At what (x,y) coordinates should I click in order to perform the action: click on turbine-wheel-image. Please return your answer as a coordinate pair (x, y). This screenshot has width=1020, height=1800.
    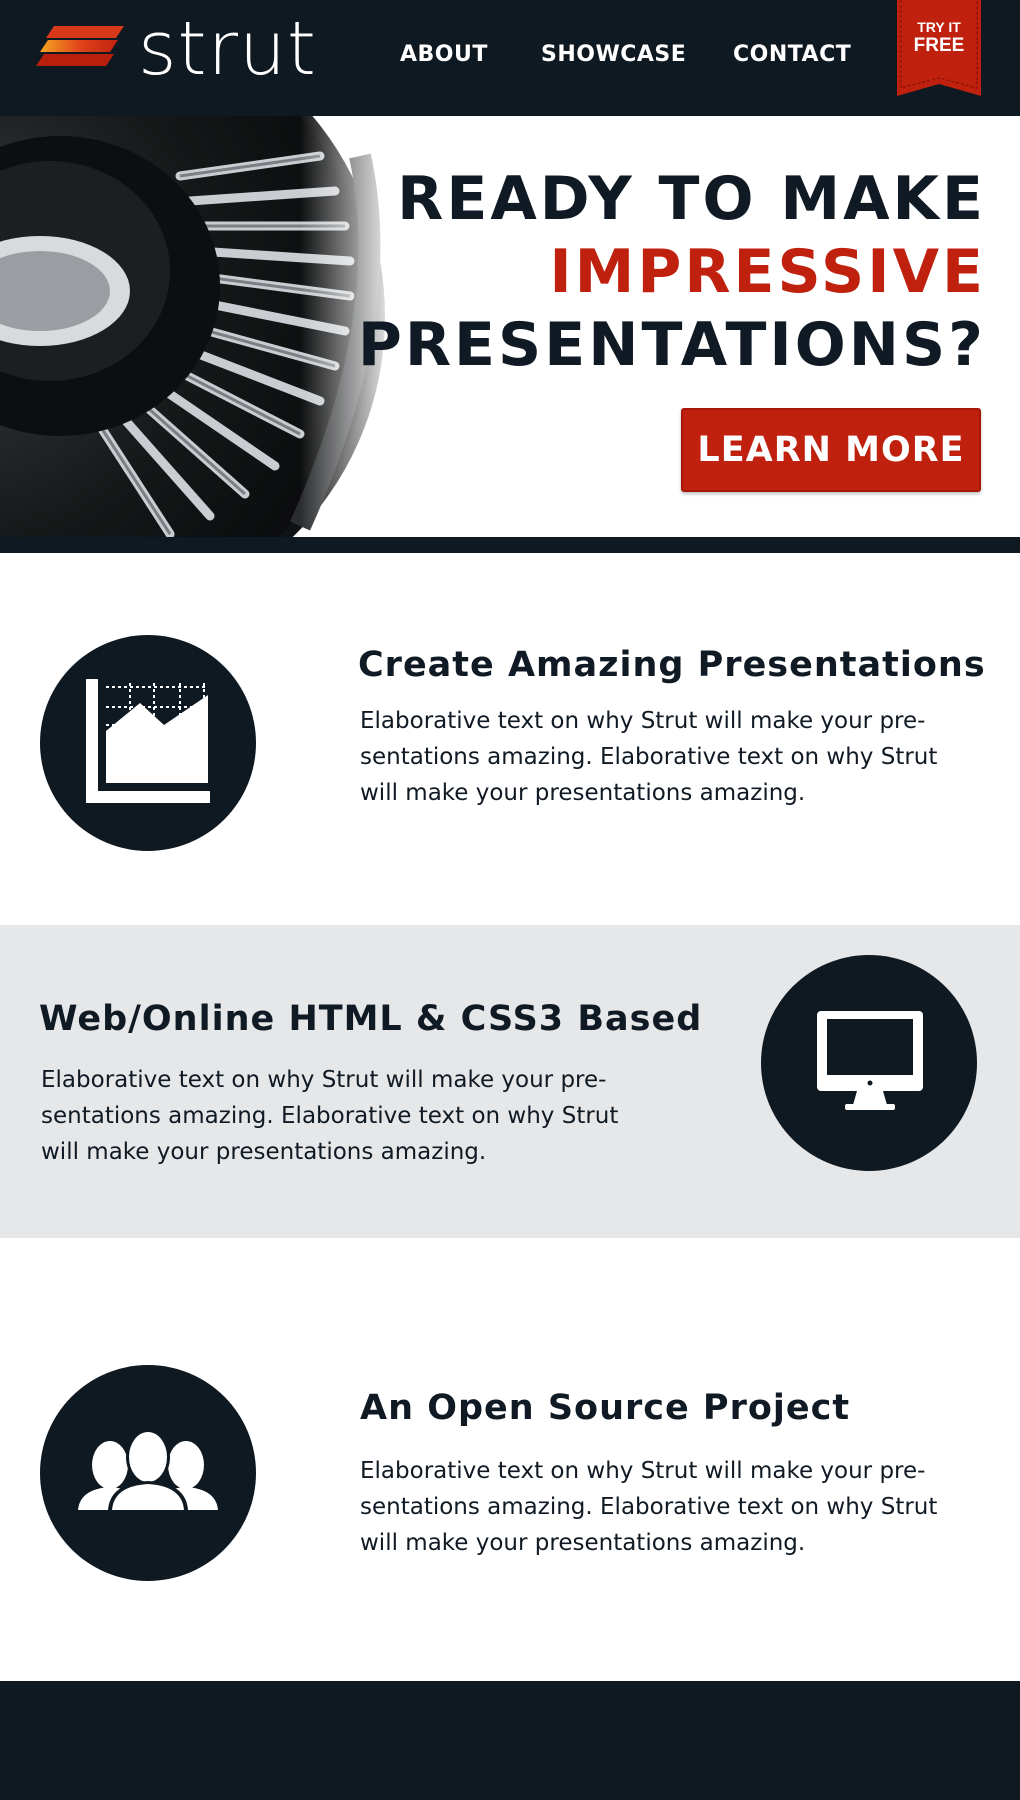
    Looking at the image, I should click on (200, 326).